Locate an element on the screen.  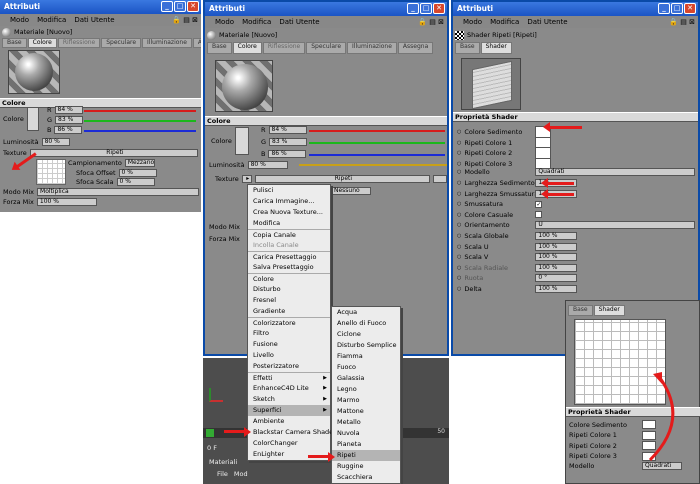
inset-tab-shader: Shader is located at coordinates (609, 310).